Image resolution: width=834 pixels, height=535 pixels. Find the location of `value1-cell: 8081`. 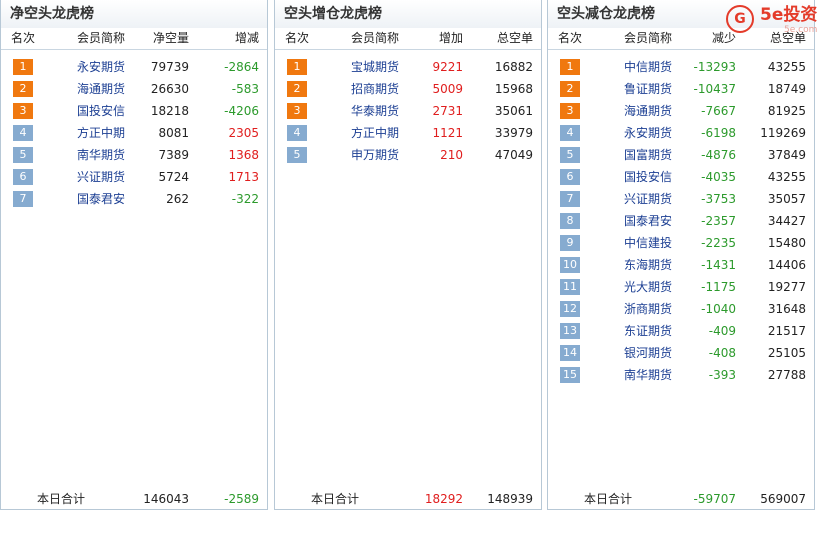

value1-cell: 8081 is located at coordinates (173, 133).